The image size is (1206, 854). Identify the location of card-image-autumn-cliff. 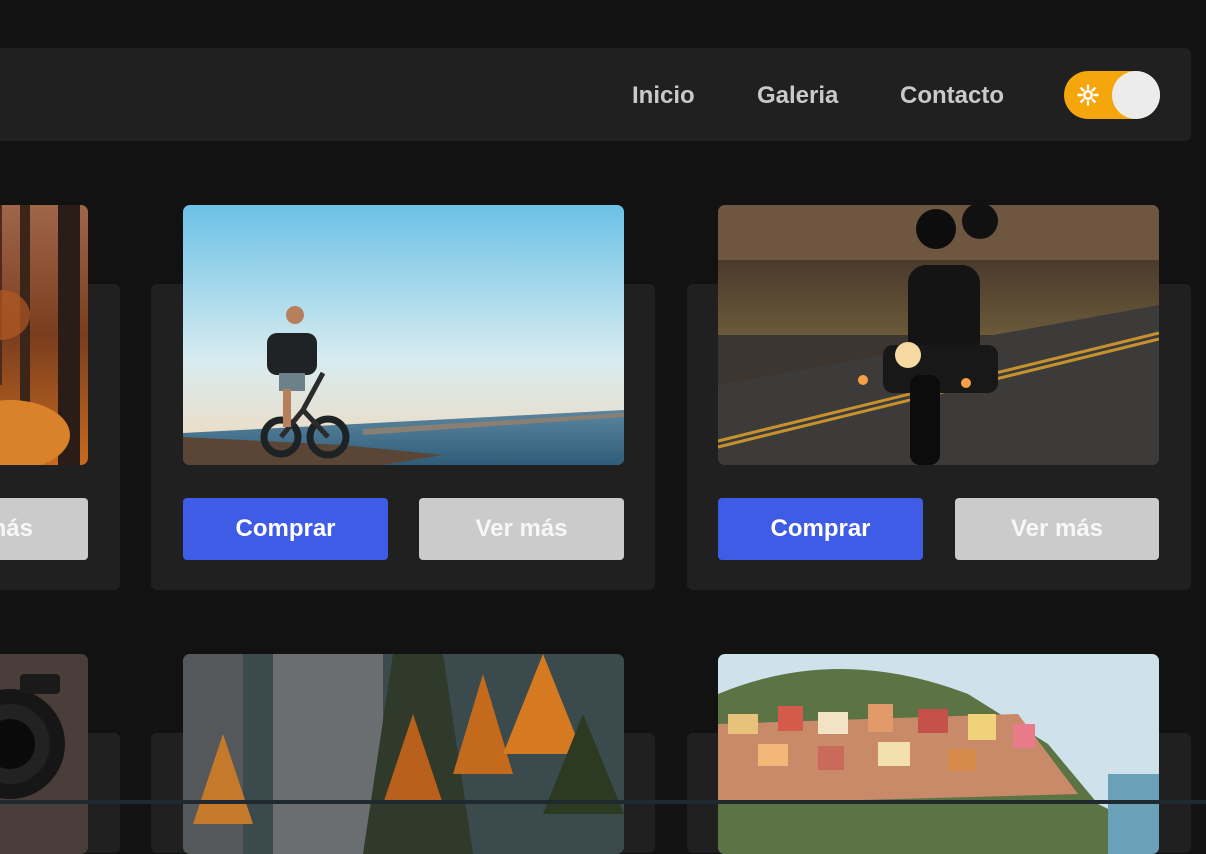
(403, 754).